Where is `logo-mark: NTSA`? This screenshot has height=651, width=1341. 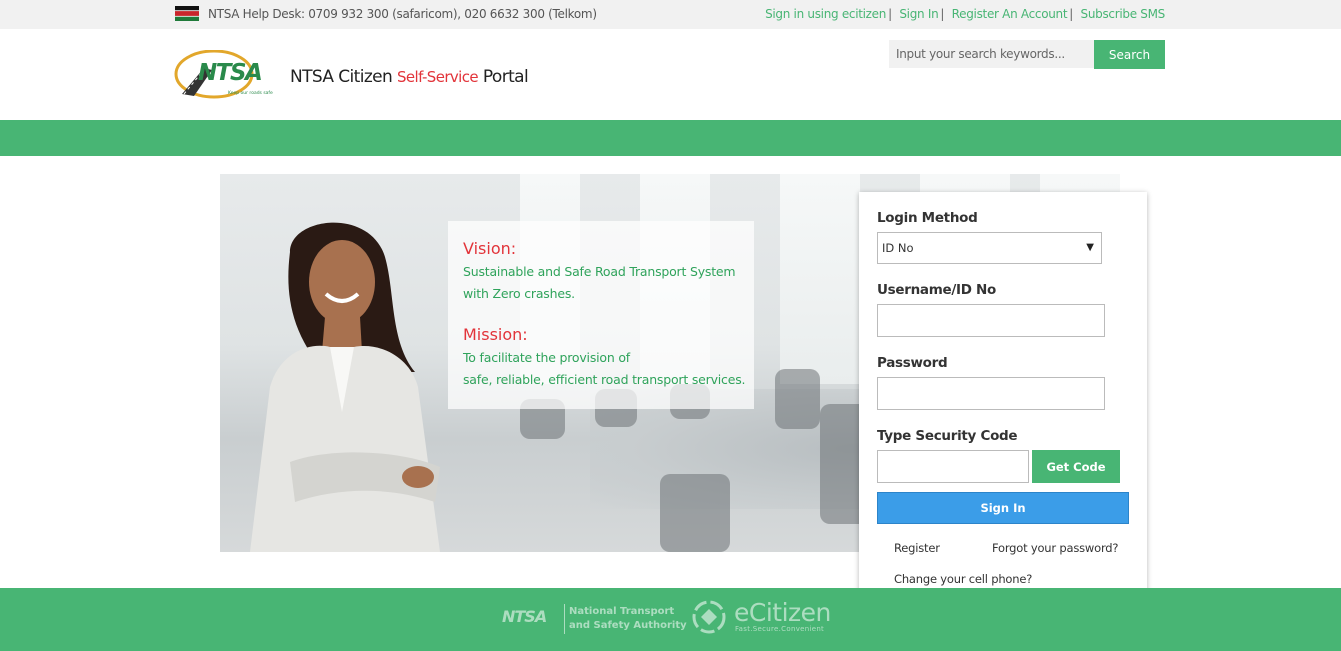 logo-mark: NTSA is located at coordinates (229, 73).